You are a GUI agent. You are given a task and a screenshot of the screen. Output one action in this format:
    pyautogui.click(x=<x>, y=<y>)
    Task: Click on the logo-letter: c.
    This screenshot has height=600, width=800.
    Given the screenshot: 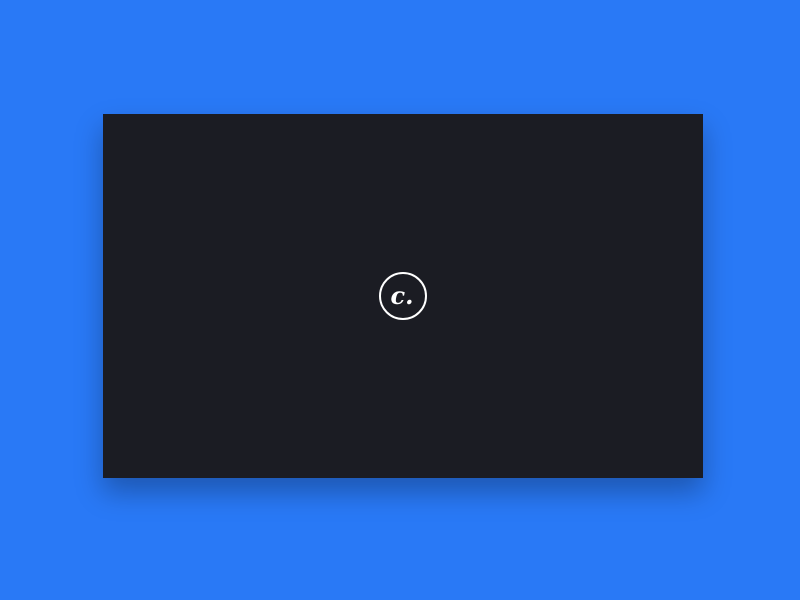 What is the action you would take?
    pyautogui.click(x=402, y=295)
    